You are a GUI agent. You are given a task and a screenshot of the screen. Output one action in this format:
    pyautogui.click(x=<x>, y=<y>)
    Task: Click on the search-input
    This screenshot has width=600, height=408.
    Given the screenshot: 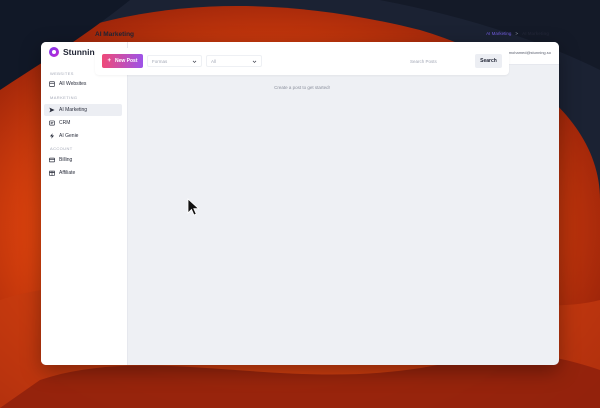 What is the action you would take?
    pyautogui.click(x=439, y=61)
    